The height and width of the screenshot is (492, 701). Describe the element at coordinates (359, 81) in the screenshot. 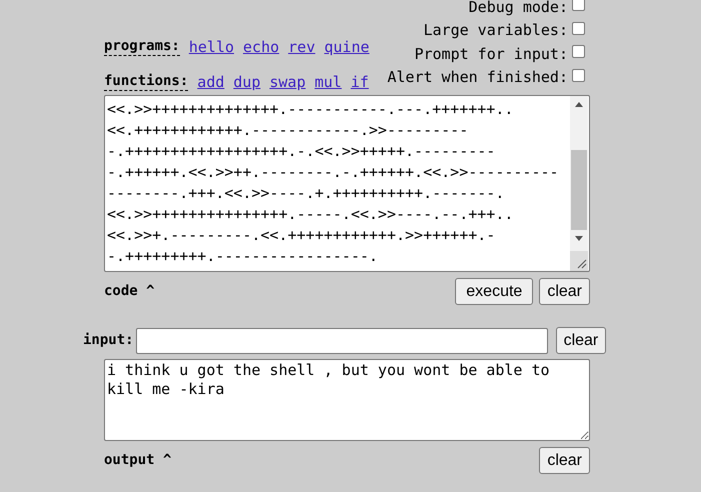

I see `link: if` at that location.